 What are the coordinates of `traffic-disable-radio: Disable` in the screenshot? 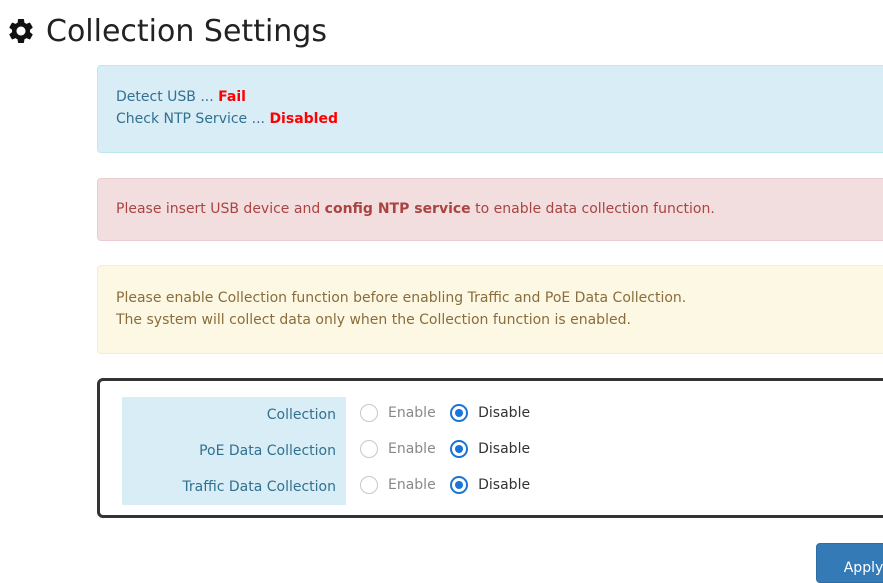 It's located at (490, 485).